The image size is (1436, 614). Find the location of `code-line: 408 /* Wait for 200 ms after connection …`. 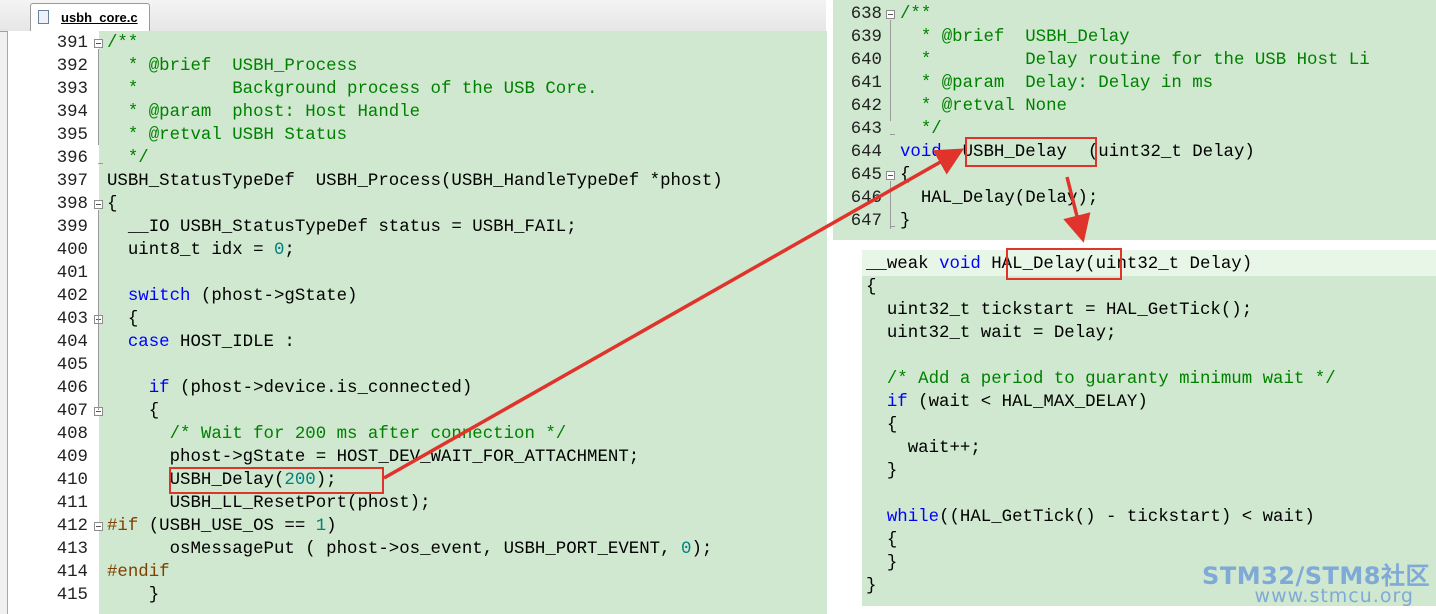

code-line: 408 /* Wait for 200 ms after connection … is located at coordinates (417, 434).